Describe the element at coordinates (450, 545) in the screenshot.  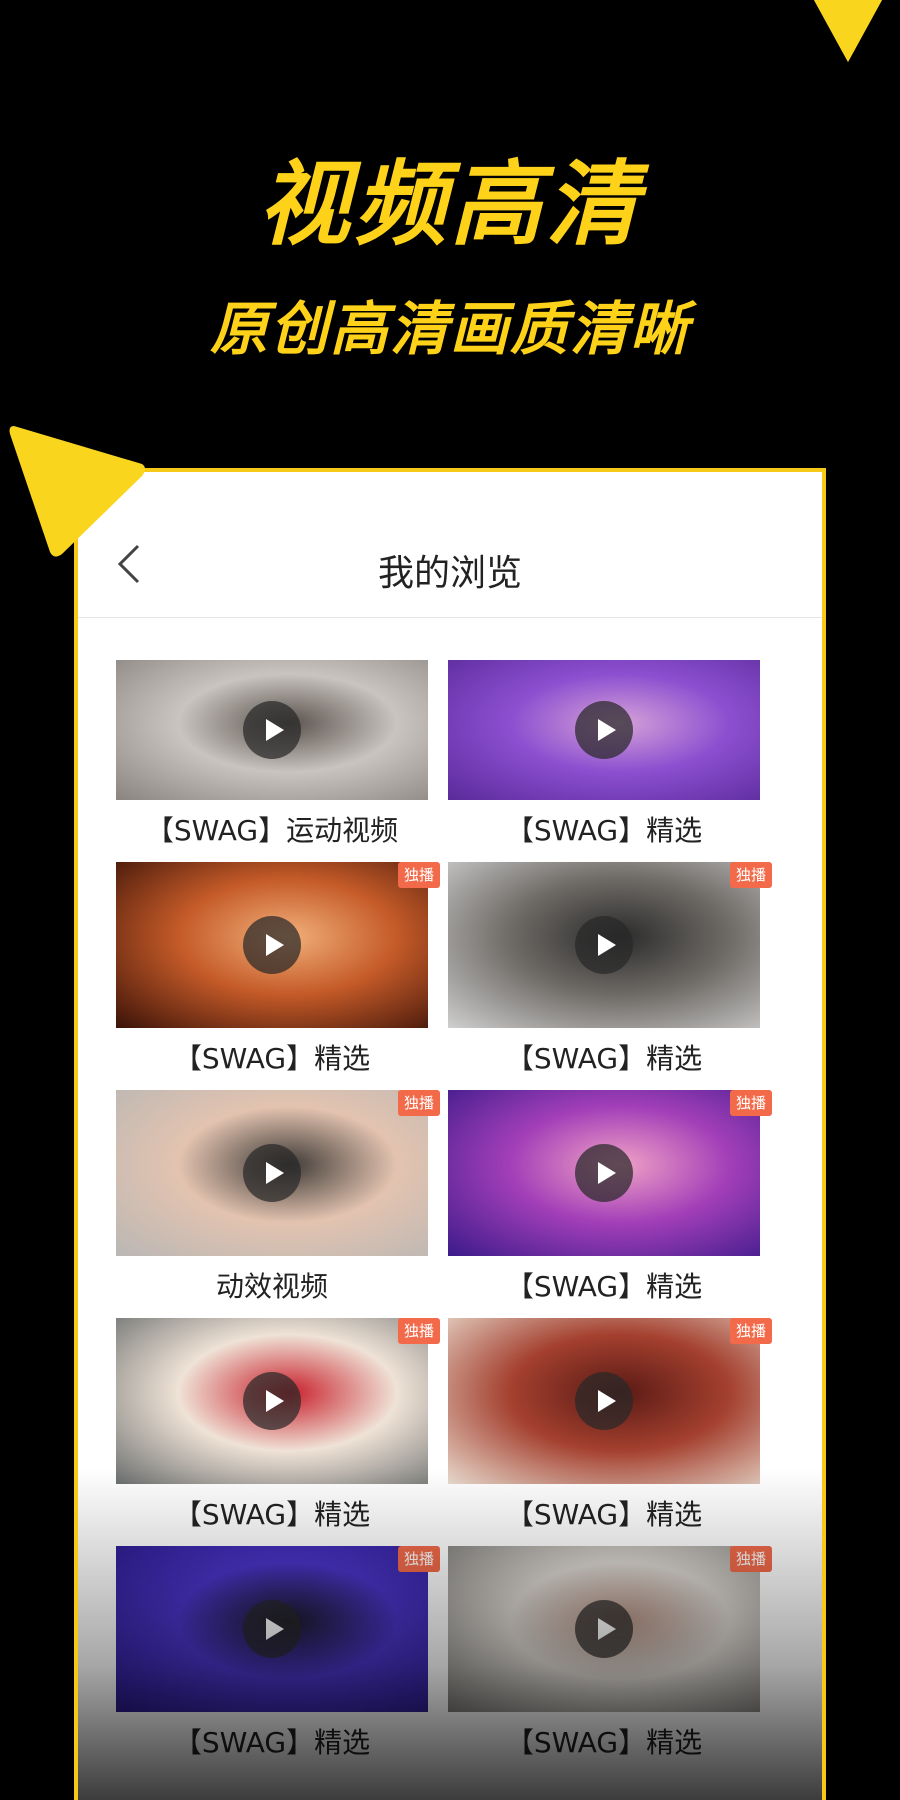
I see `nav-bar: 我的浏览` at that location.